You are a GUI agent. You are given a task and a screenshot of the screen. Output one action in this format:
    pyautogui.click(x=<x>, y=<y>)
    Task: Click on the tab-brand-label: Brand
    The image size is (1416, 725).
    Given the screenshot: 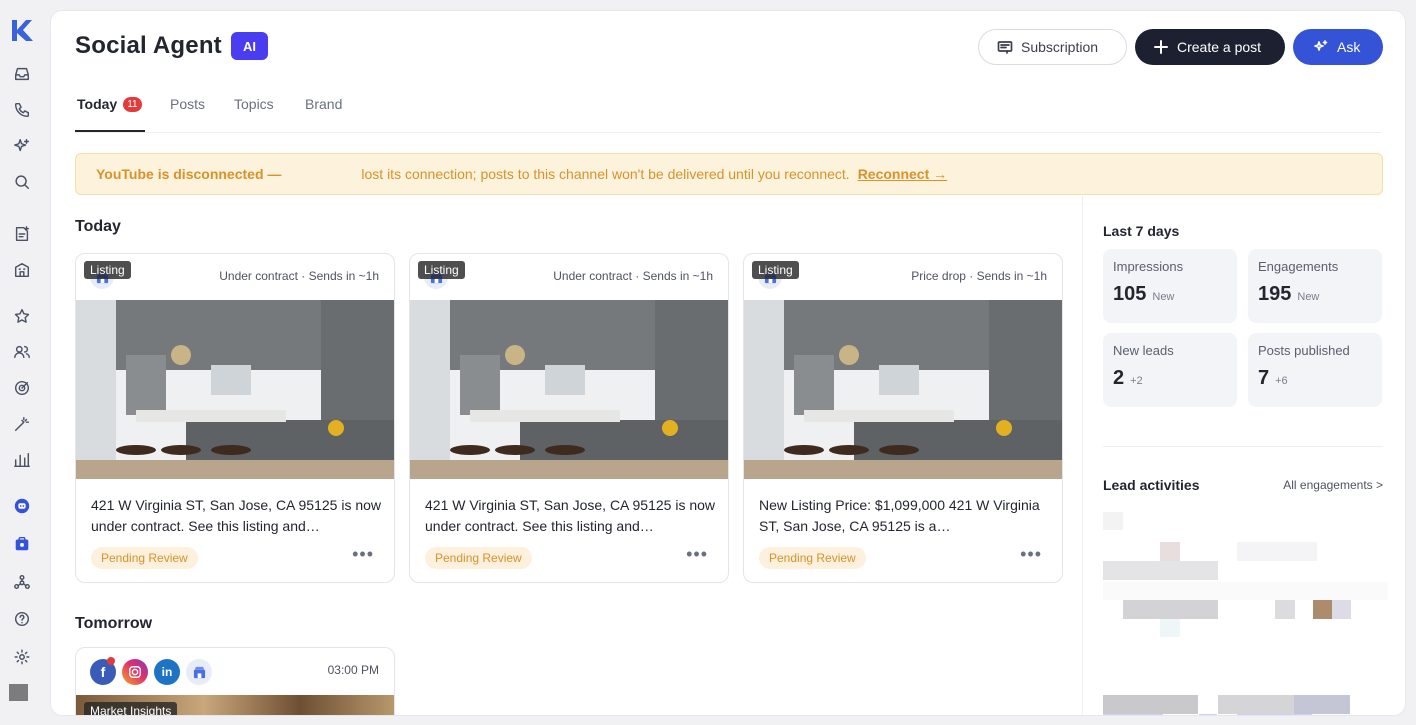 What is the action you would take?
    pyautogui.click(x=324, y=104)
    